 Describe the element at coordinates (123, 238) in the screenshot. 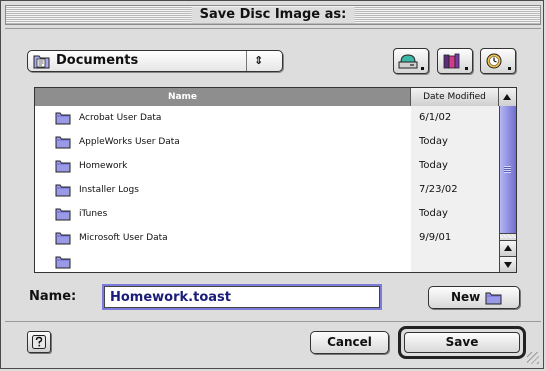

I see `file-name: Microsoft User Data` at that location.